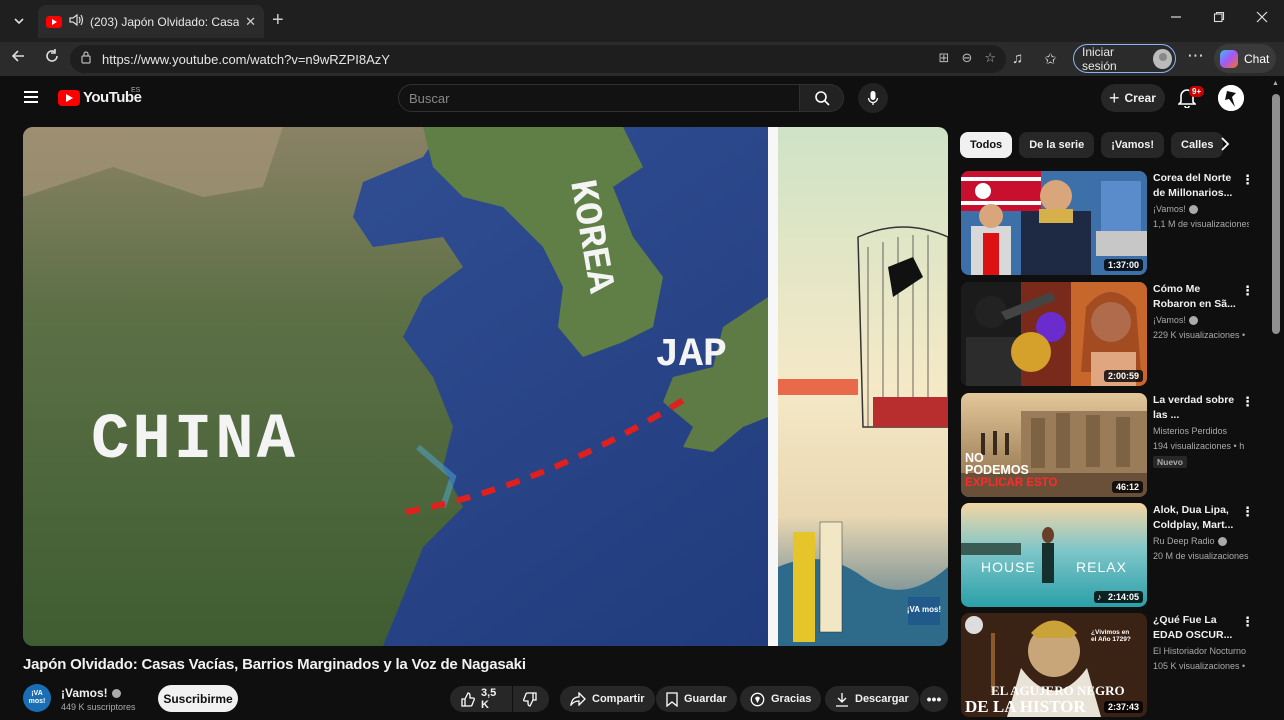 Image resolution: width=1284 pixels, height=720 pixels. Describe the element at coordinates (1201, 224) in the screenshot. I see `recommendation-views: 1,1 M de visualizaciones` at that location.